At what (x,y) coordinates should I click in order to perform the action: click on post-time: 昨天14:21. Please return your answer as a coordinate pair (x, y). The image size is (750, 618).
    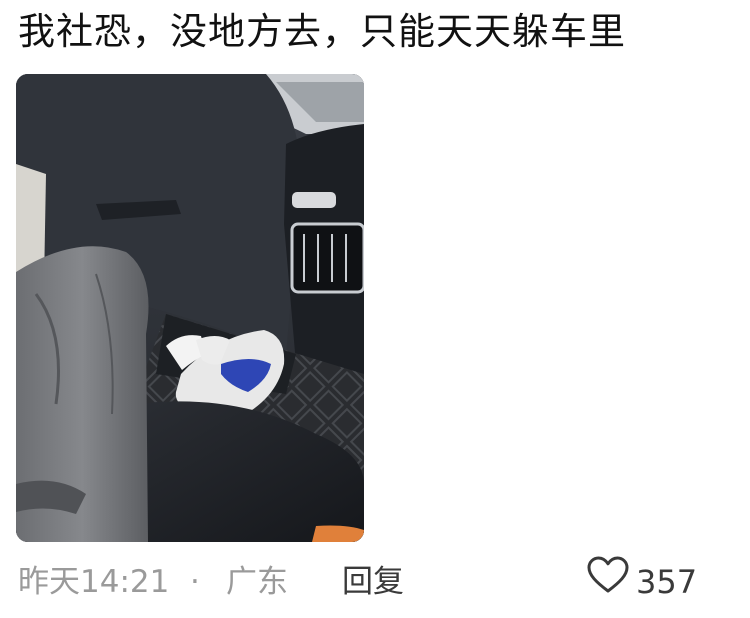
    Looking at the image, I should click on (94, 582).